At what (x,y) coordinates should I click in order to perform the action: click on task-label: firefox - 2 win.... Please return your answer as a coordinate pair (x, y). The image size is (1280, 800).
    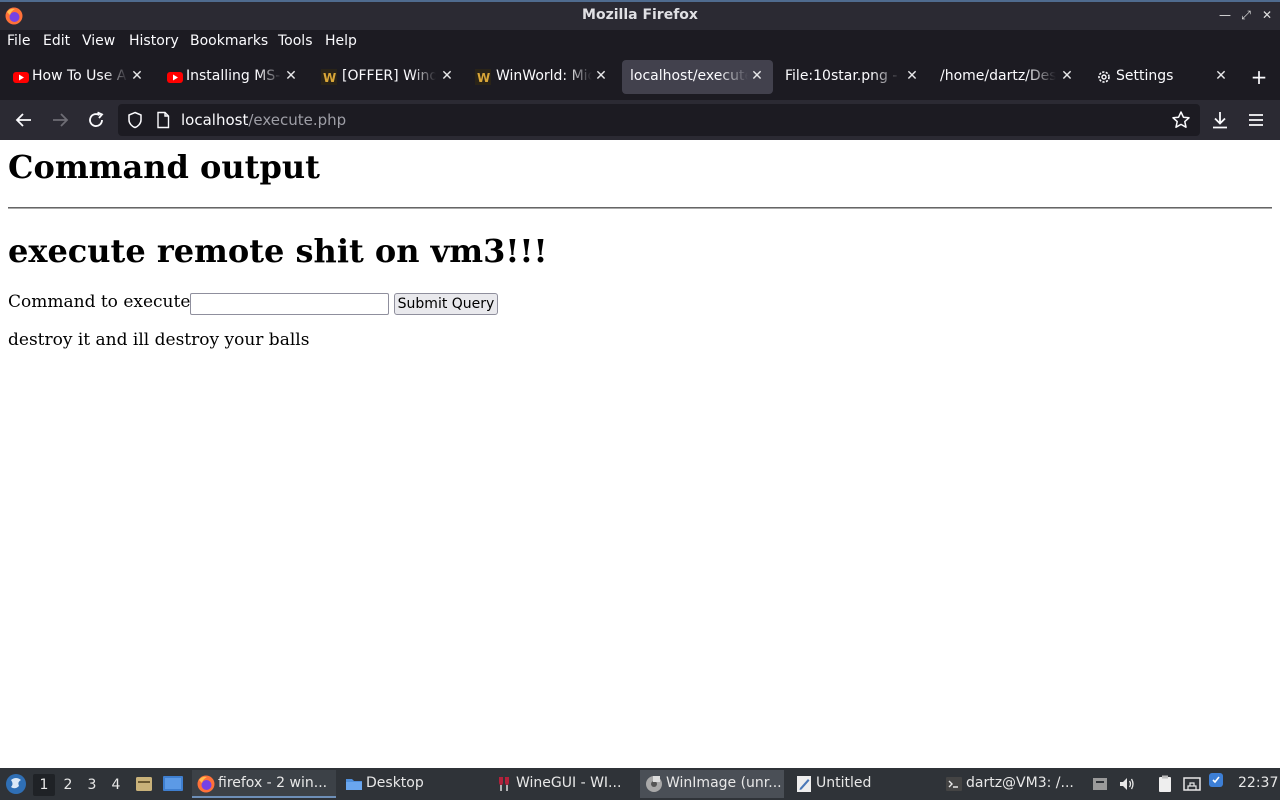
    Looking at the image, I should click on (273, 783).